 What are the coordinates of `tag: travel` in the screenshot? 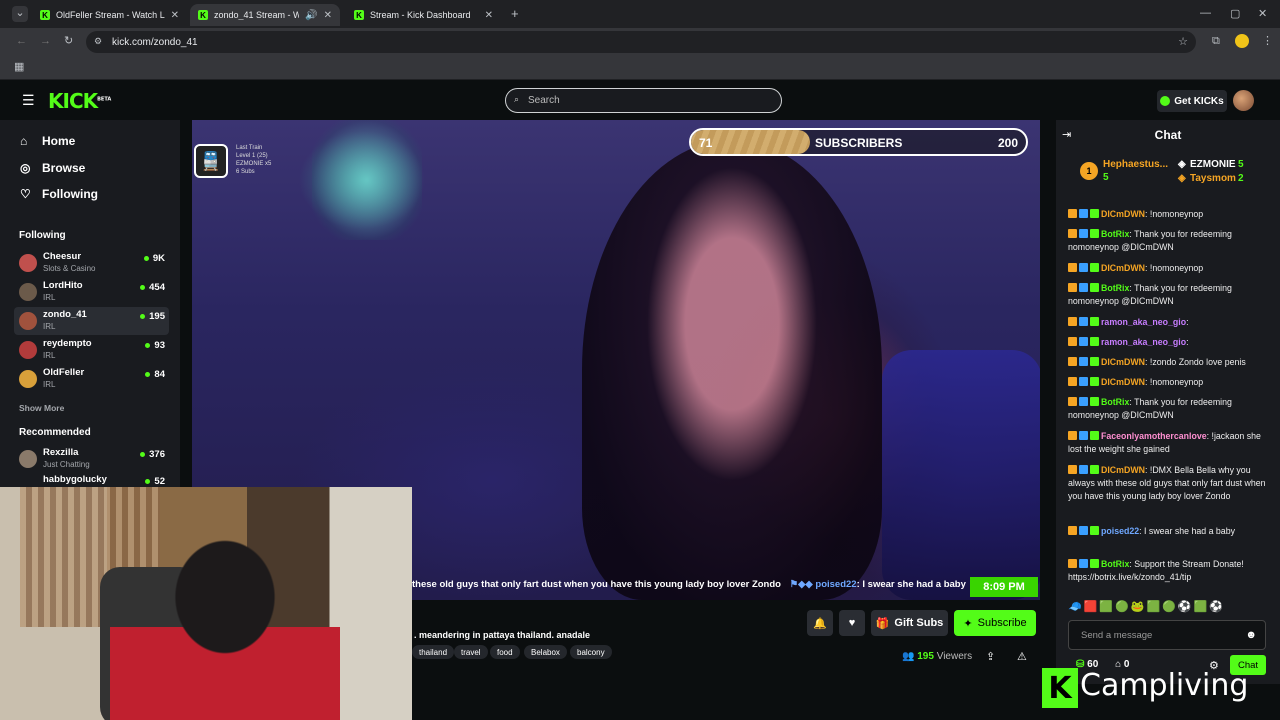 It's located at (471, 652).